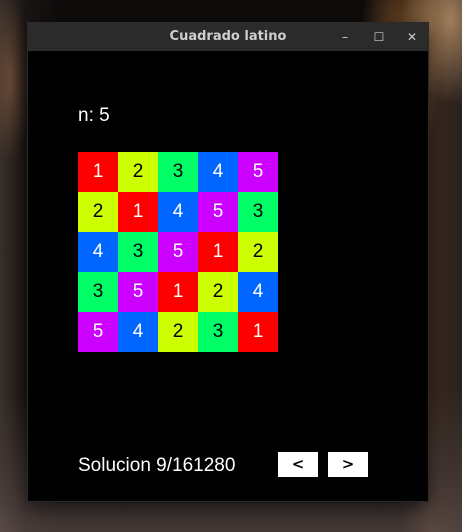  What do you see at coordinates (228, 37) in the screenshot?
I see `title-bar: Cuadrado latino – ☐ ✕` at bounding box center [228, 37].